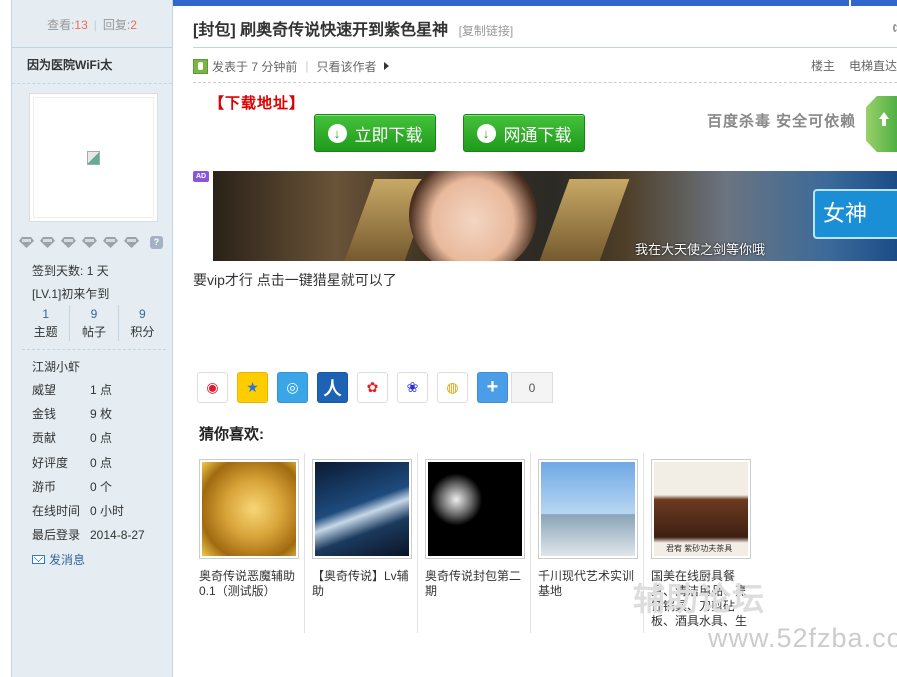 This screenshot has width=897, height=677. Describe the element at coordinates (81, 25) in the screenshot. I see `view-count: 13` at that location.